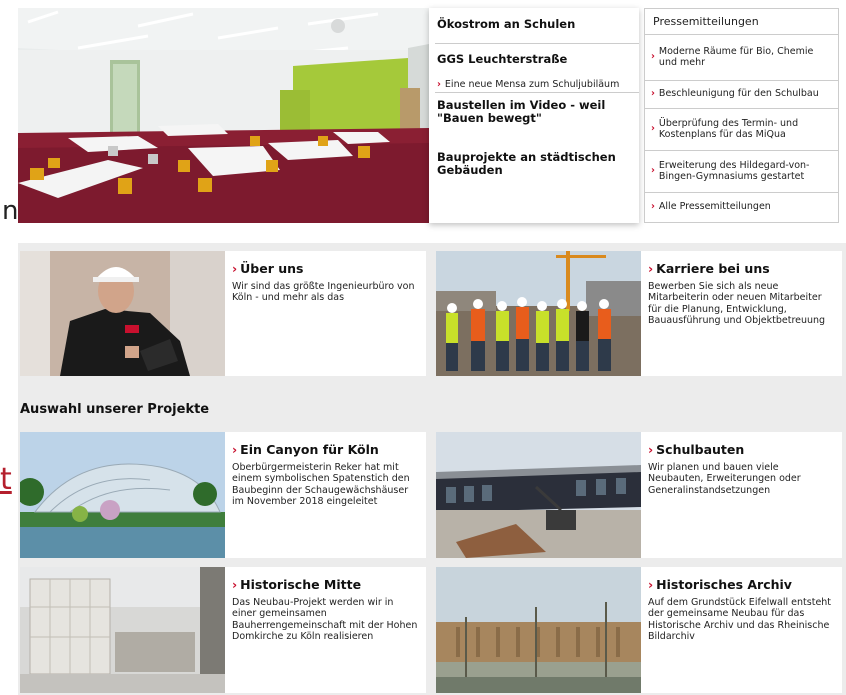 This screenshot has height=695, width=846. I want to click on press-item: › Beschleunigung für den Schulbau, so click(741, 95).